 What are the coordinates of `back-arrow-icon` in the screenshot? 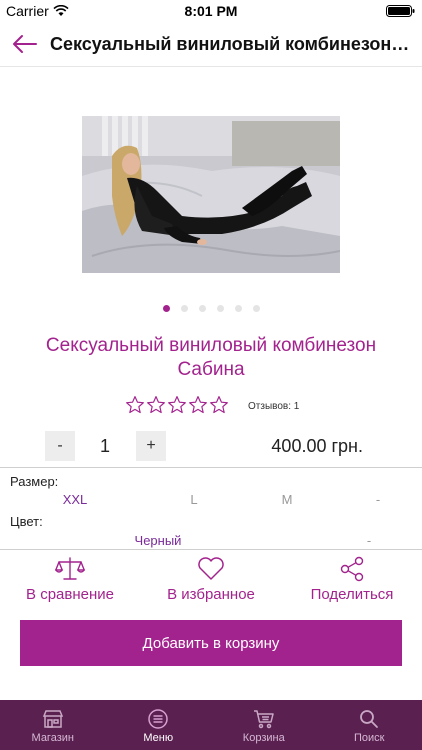 It's located at (25, 44).